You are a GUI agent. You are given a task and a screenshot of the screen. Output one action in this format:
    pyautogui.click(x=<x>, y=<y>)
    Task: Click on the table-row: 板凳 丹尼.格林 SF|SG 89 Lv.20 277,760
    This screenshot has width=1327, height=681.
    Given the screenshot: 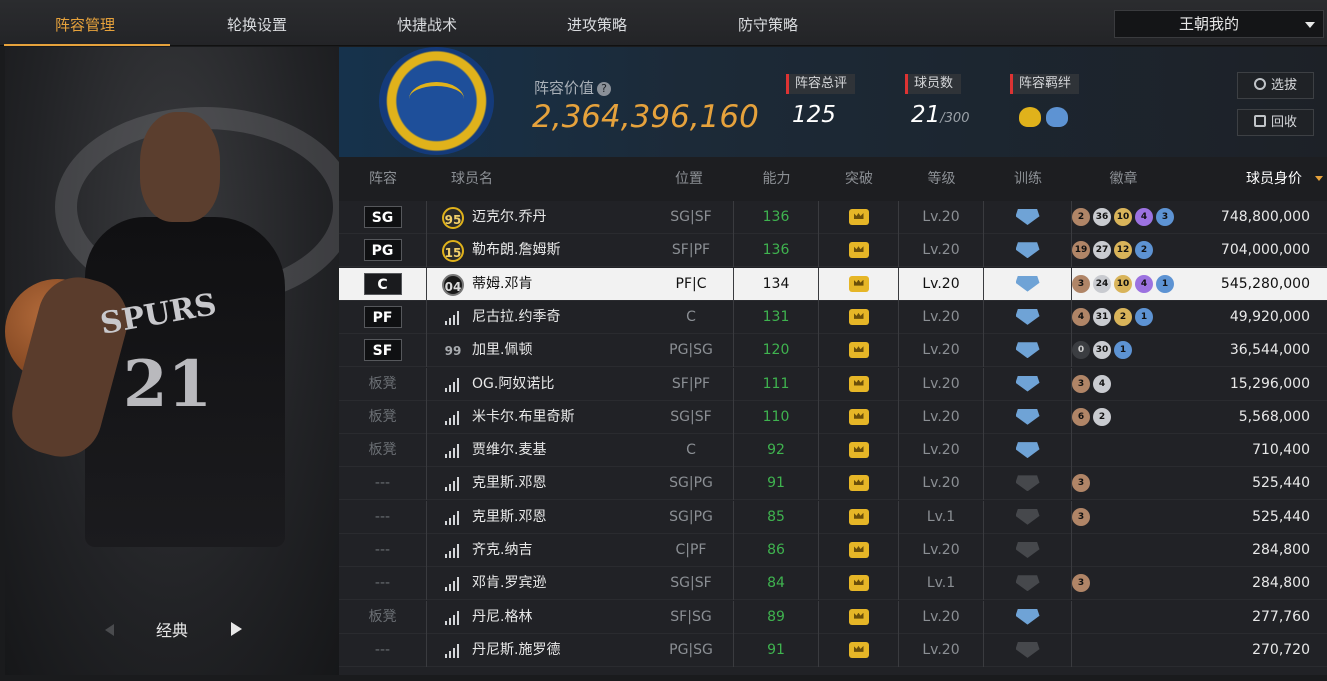 What is the action you would take?
    pyautogui.click(x=833, y=617)
    